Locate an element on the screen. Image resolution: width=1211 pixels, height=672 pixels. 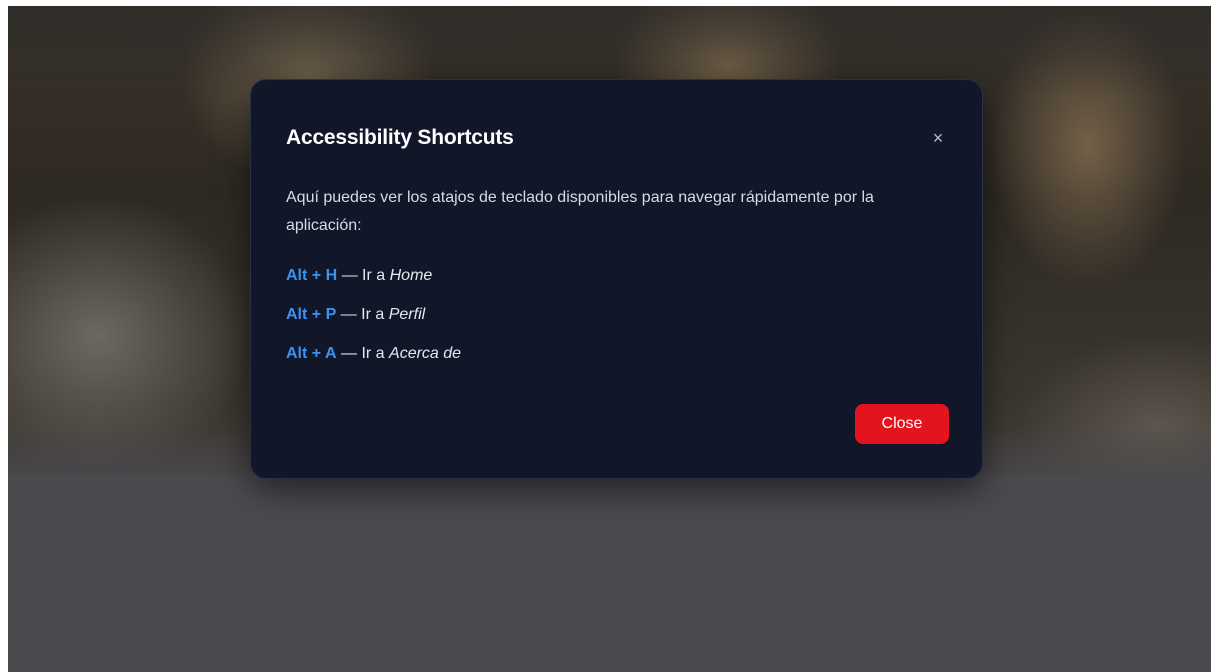
dialog-title: Accessibility Shortcuts is located at coordinates (400, 137).